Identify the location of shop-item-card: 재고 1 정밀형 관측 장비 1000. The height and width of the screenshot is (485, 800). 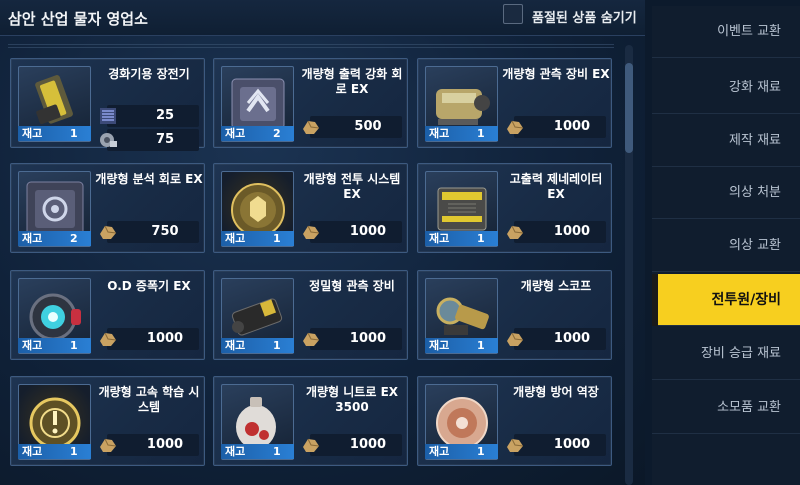
(310, 315).